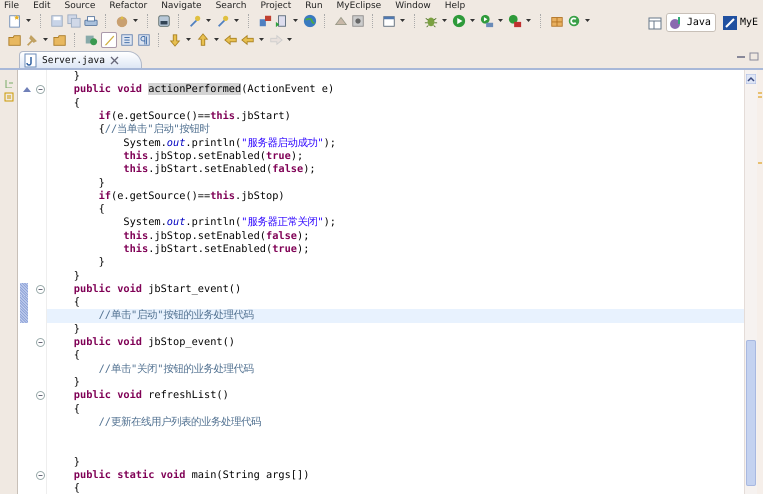  Describe the element at coordinates (176, 369) in the screenshot. I see `code-line: //单击"关闭"按钮的业务处理代码` at that location.